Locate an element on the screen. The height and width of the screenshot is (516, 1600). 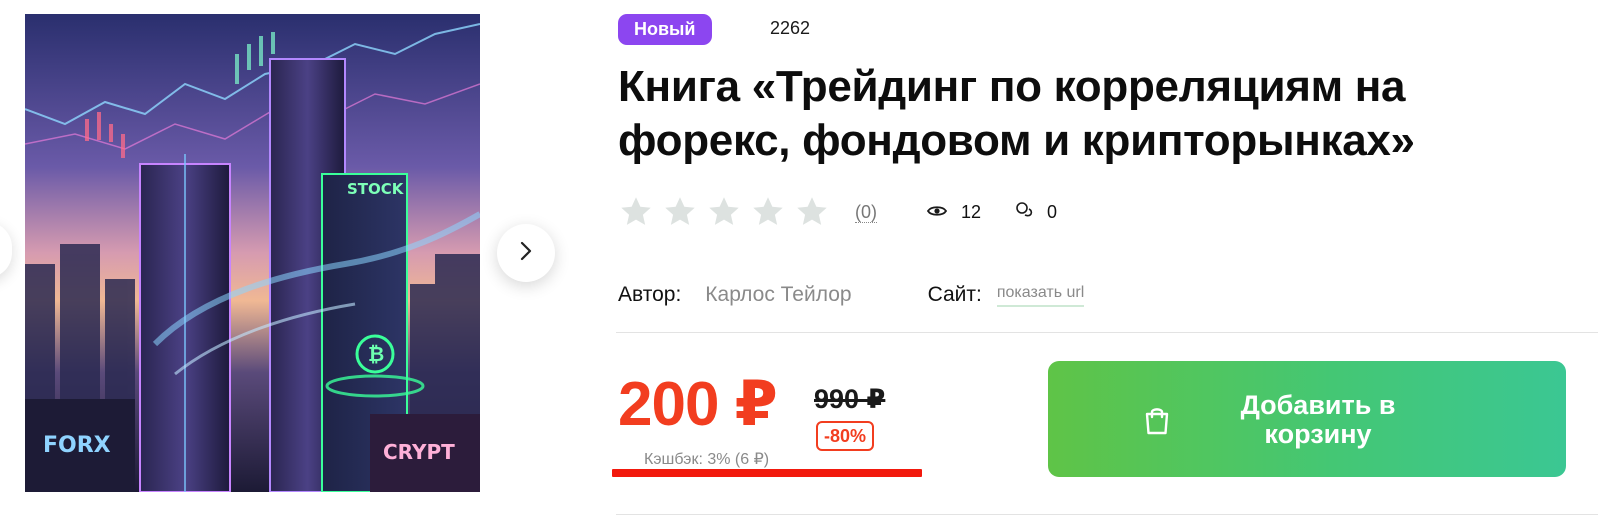
discount-badge: -80% is located at coordinates (845, 436).